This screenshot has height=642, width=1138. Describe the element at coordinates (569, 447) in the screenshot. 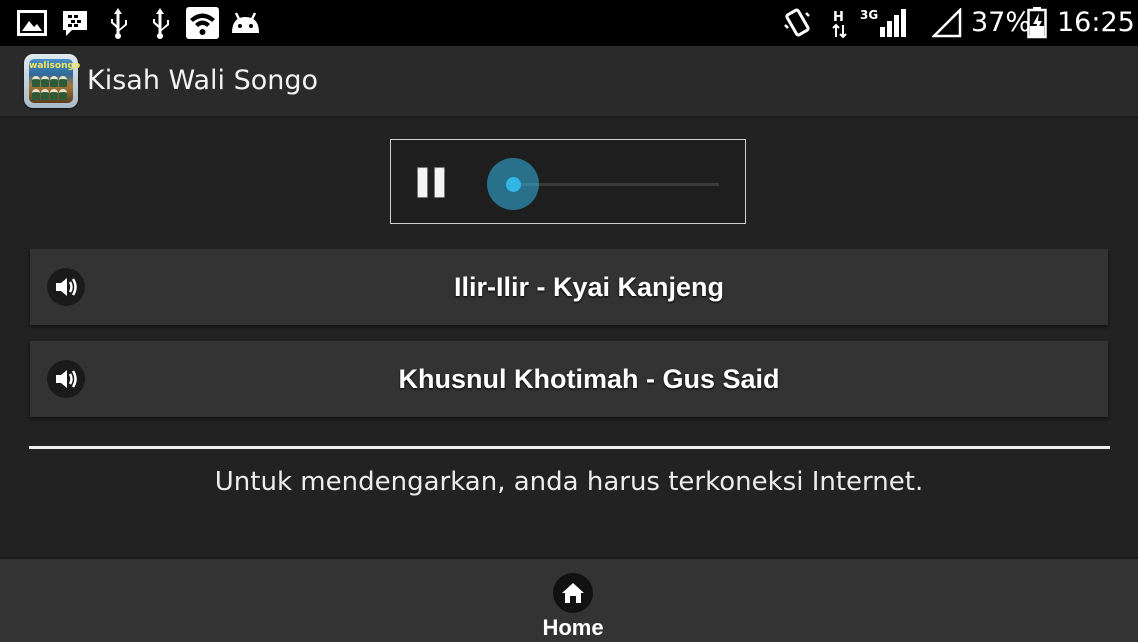

I see `divider` at that location.